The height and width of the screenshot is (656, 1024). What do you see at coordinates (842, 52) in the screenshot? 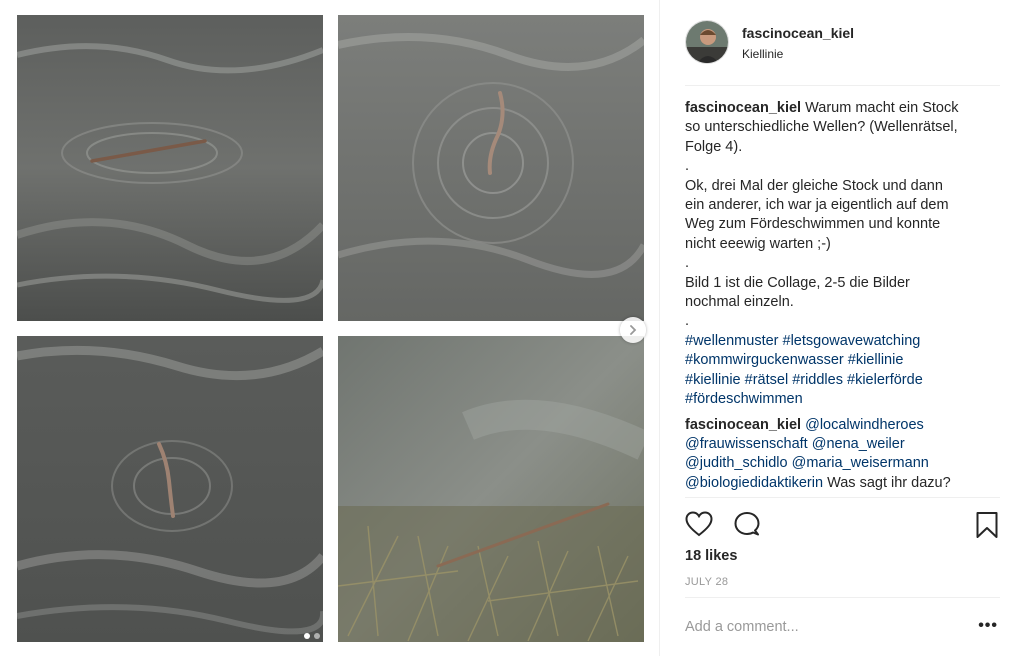
I see `post-header: fascinocean_kiel Kiellinie` at bounding box center [842, 52].